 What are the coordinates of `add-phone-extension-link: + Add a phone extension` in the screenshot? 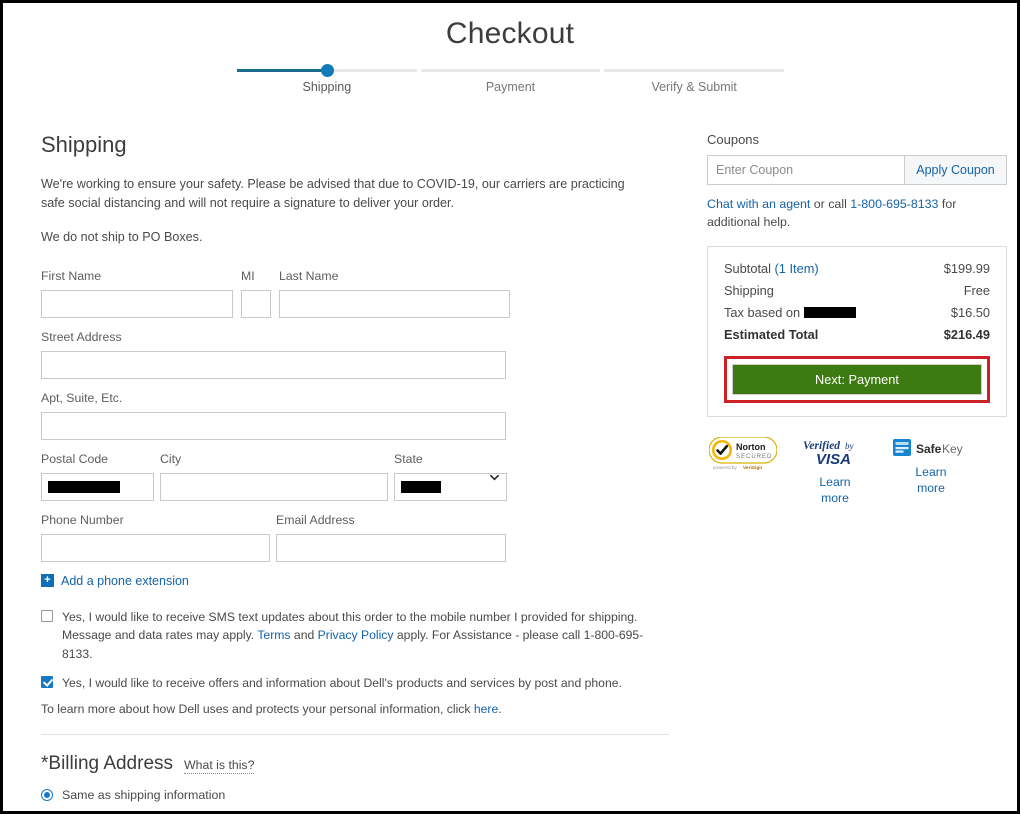 It's located at (355, 581).